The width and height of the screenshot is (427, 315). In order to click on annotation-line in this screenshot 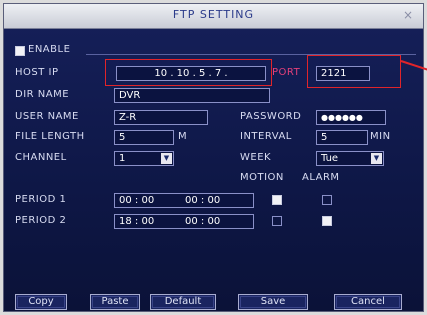, I will do `click(413, 66)`.